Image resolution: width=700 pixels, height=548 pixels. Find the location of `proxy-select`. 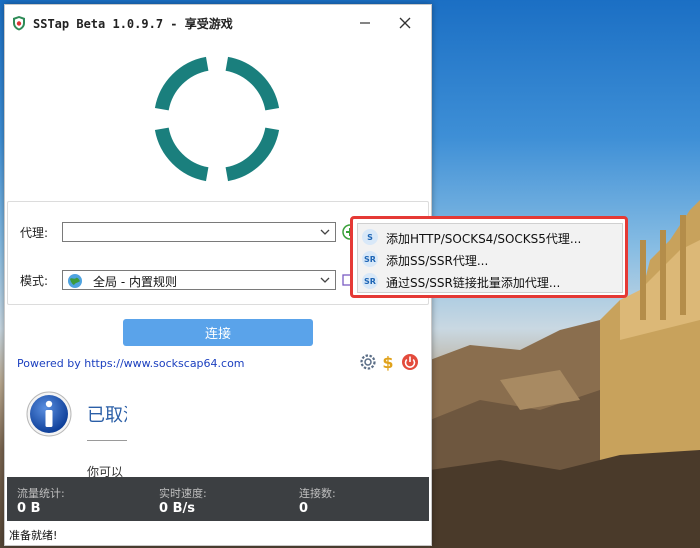

proxy-select is located at coordinates (199, 232).